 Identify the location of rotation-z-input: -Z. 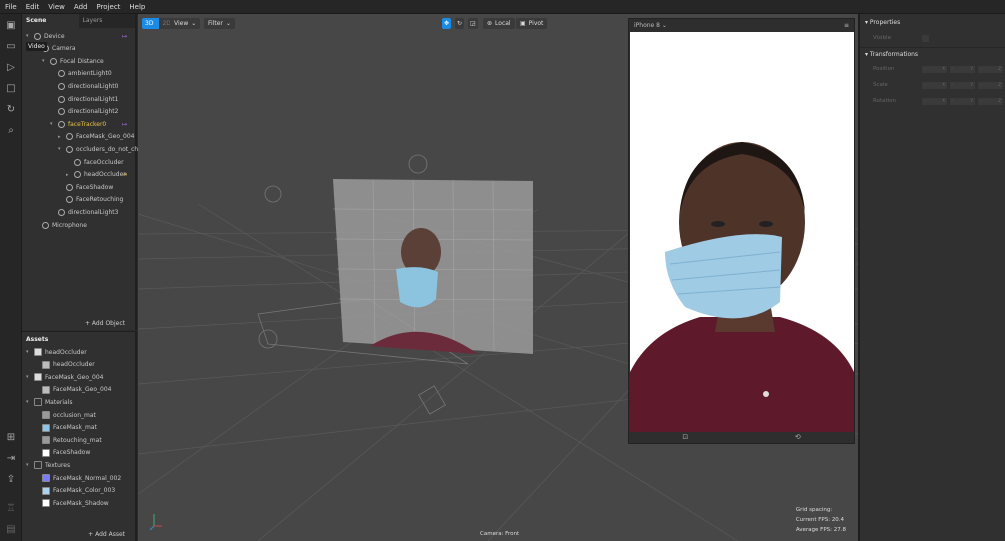
(990, 101).